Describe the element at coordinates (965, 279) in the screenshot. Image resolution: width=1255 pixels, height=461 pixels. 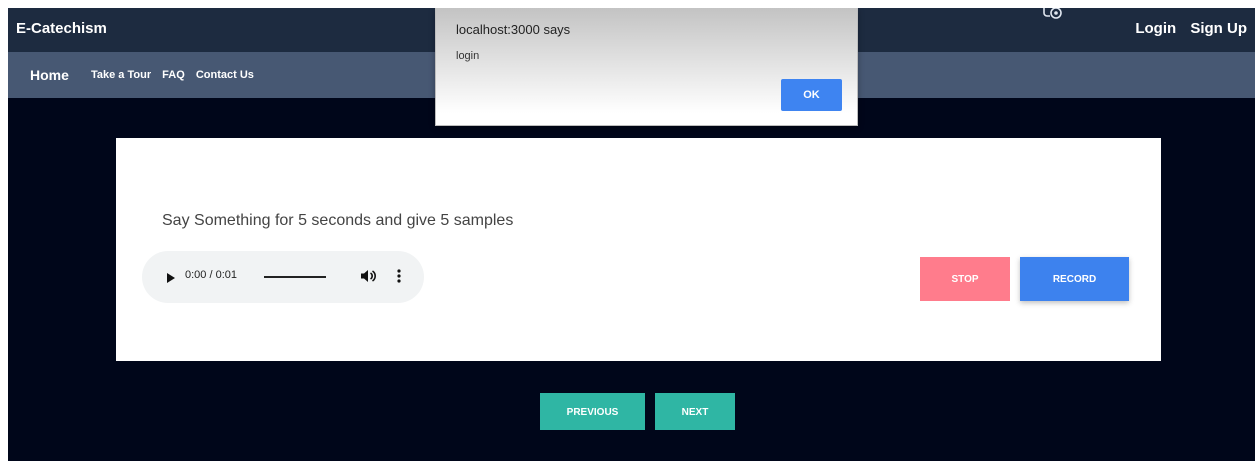
I see `stop-button: STOP` at that location.